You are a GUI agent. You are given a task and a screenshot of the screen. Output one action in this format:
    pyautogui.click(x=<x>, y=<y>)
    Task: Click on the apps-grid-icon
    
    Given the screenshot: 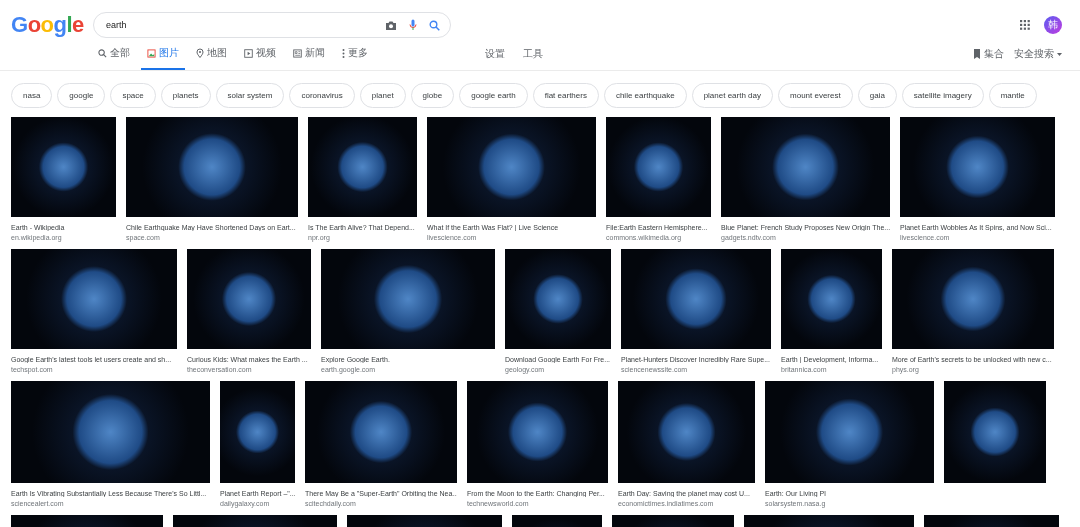 What is the action you would take?
    pyautogui.click(x=1025, y=25)
    